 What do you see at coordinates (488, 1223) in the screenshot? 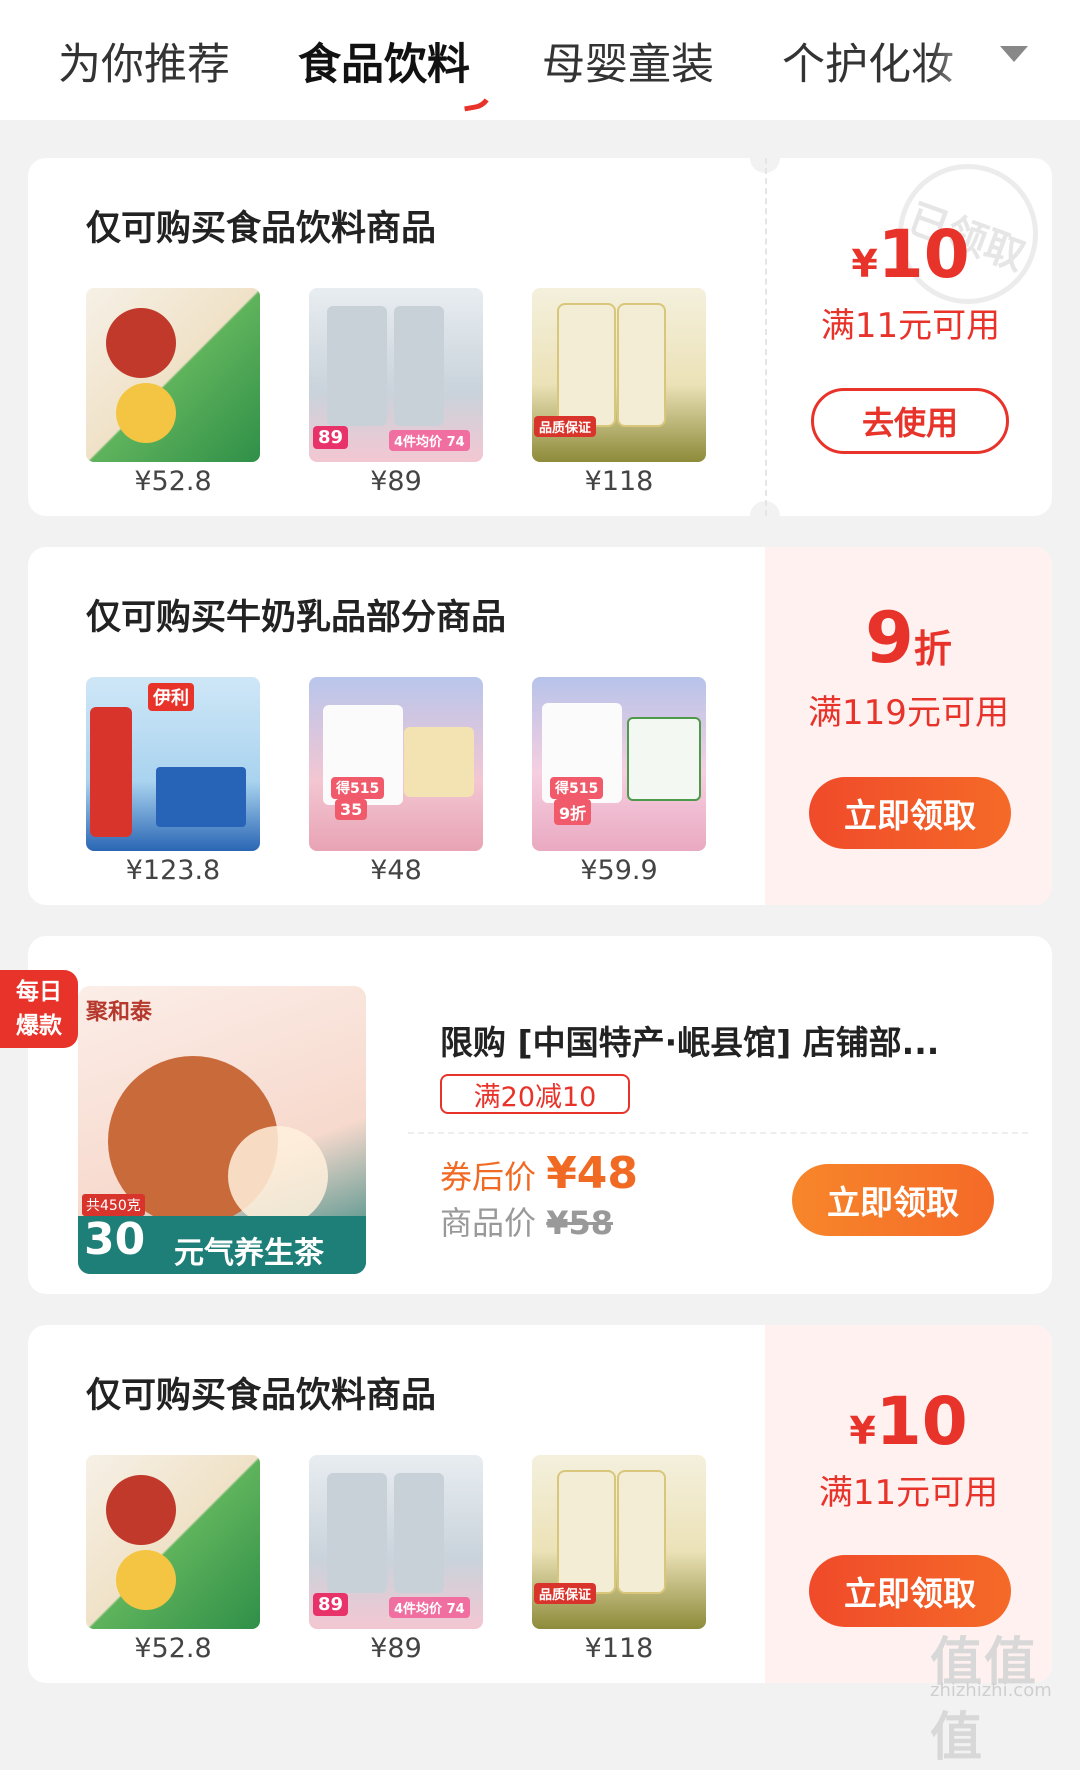
I see `original-price-label: 商品价` at bounding box center [488, 1223].